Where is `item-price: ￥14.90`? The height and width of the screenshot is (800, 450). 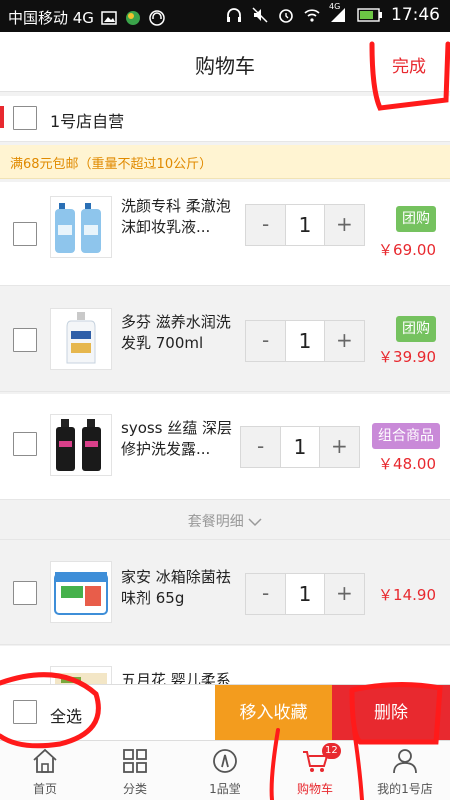 item-price: ￥14.90 is located at coordinates (407, 595).